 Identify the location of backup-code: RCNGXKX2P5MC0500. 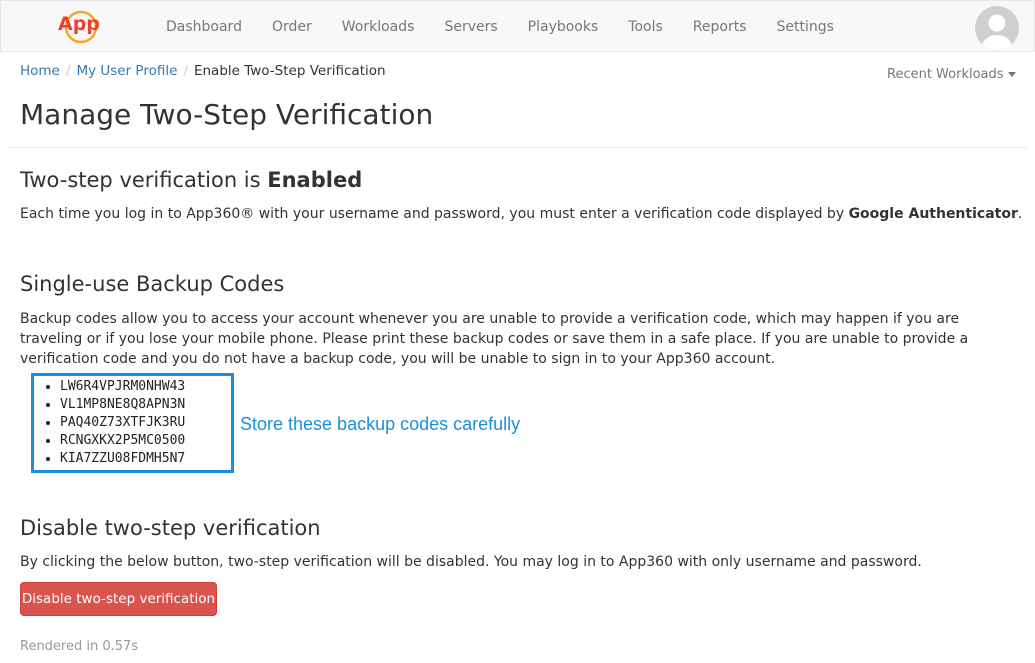
(145, 441).